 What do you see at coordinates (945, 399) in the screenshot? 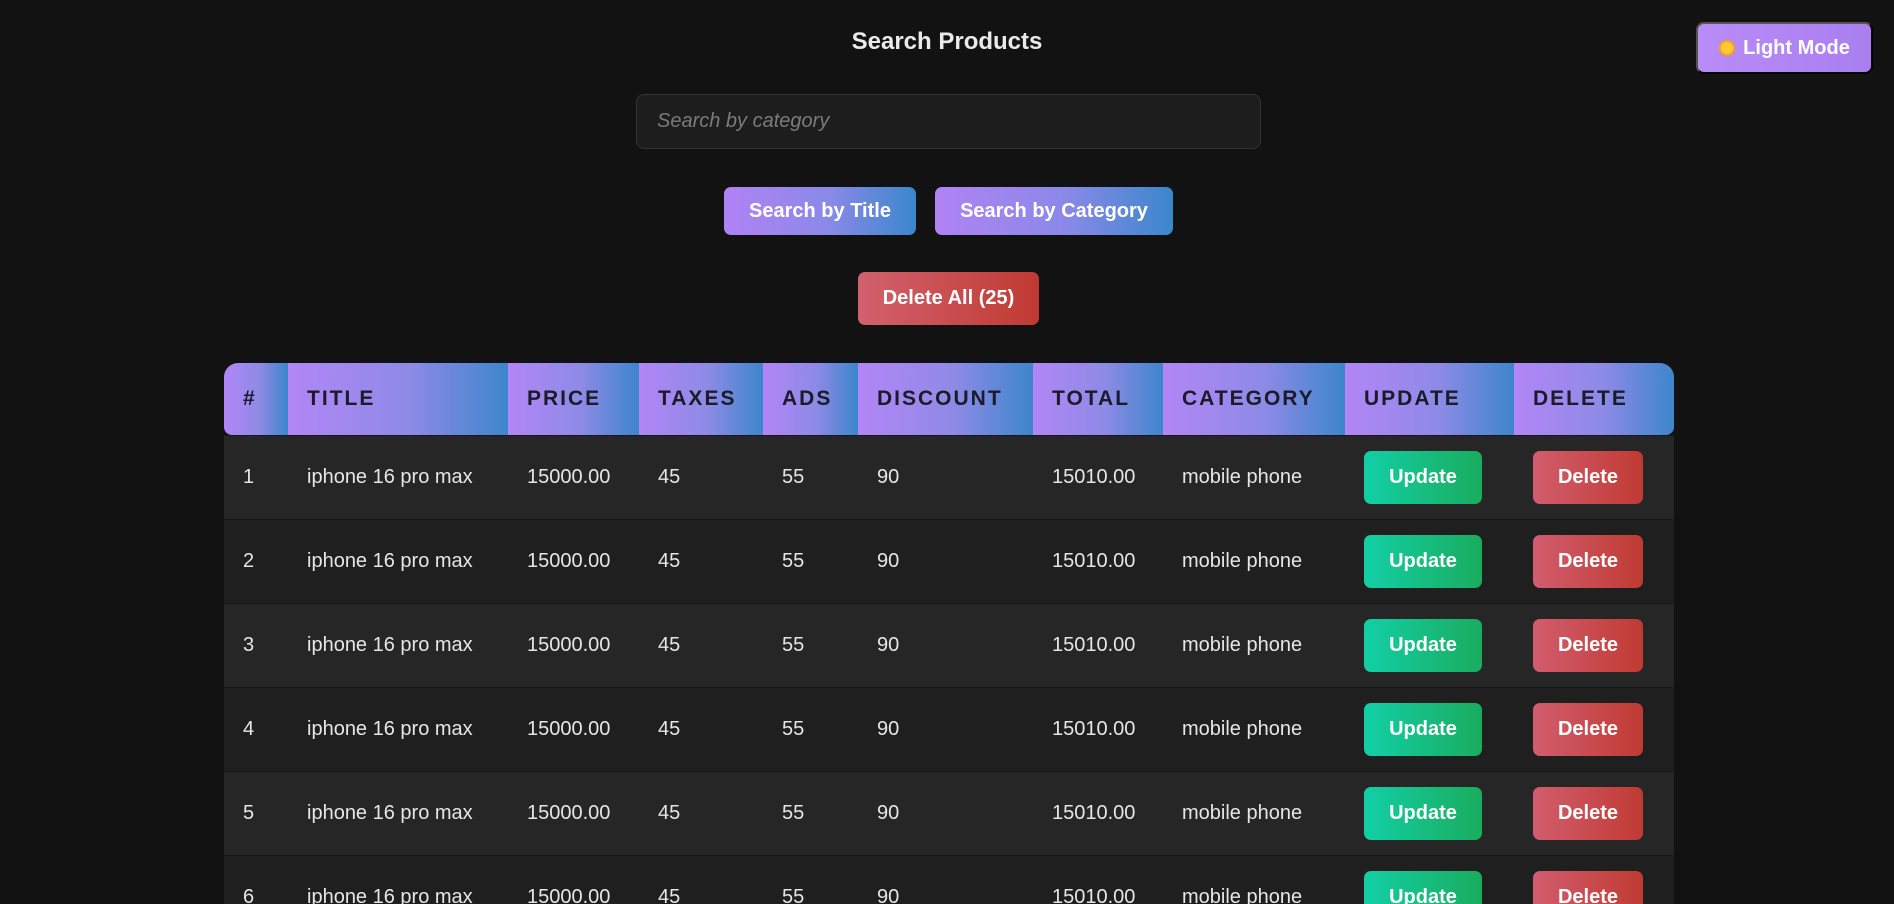
I see `header-col-discount: DISCOUNT` at bounding box center [945, 399].